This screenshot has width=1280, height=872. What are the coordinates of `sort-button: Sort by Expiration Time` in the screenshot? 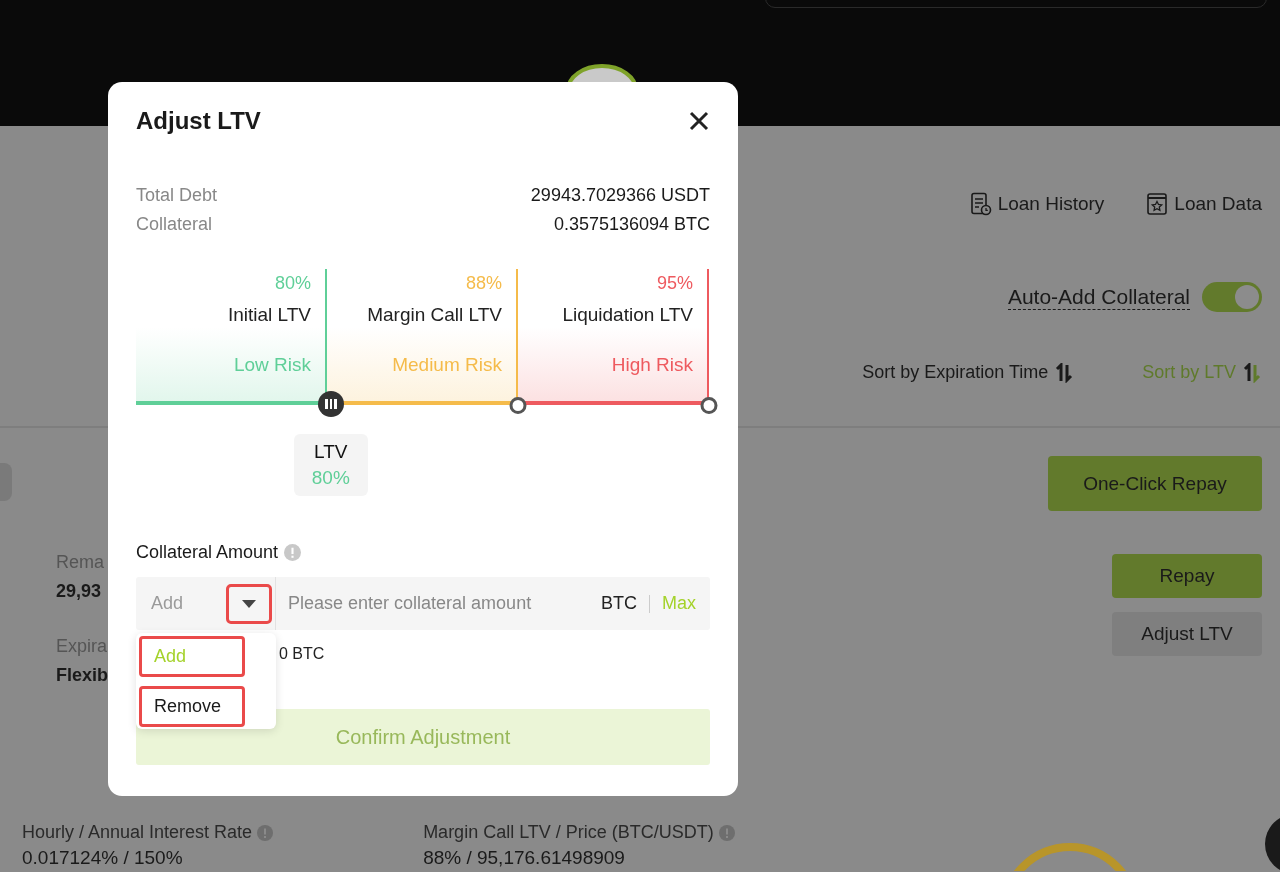 It's located at (968, 372).